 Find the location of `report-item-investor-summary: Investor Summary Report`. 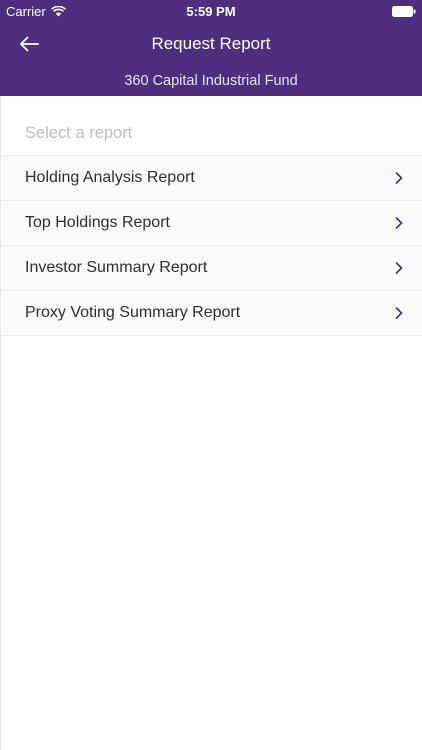

report-item-investor-summary: Investor Summary Report is located at coordinates (211, 268).